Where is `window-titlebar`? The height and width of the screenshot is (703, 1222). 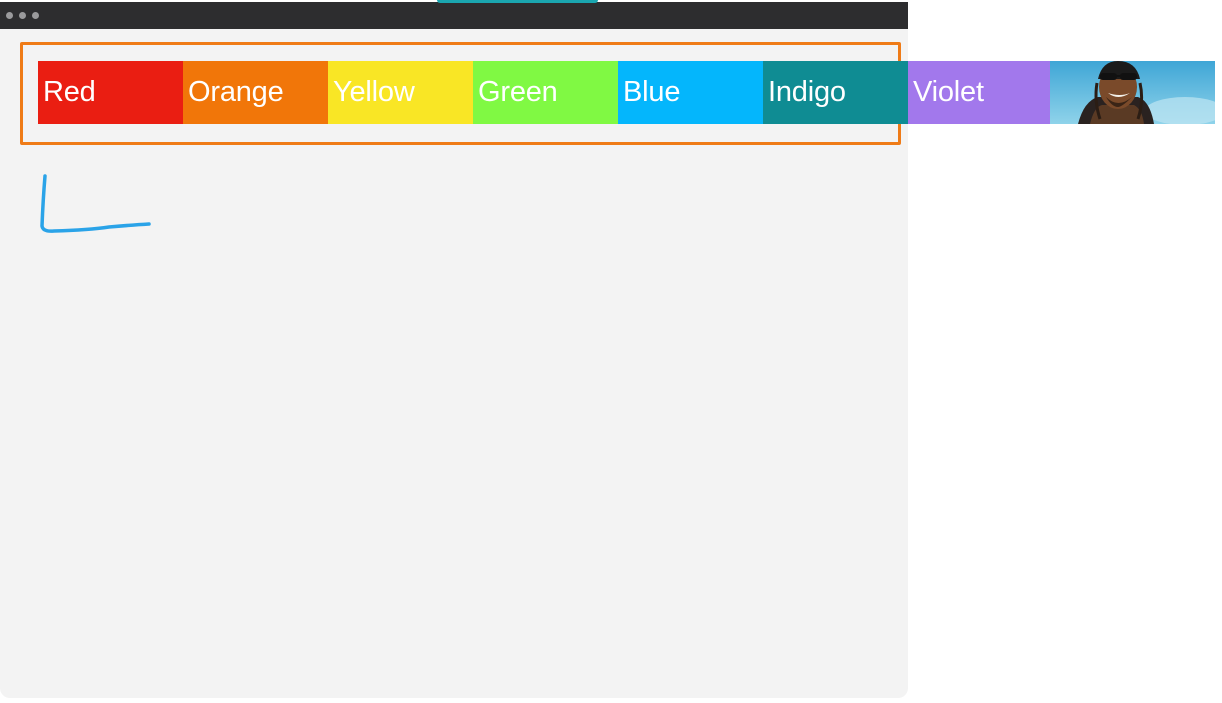 window-titlebar is located at coordinates (454, 15).